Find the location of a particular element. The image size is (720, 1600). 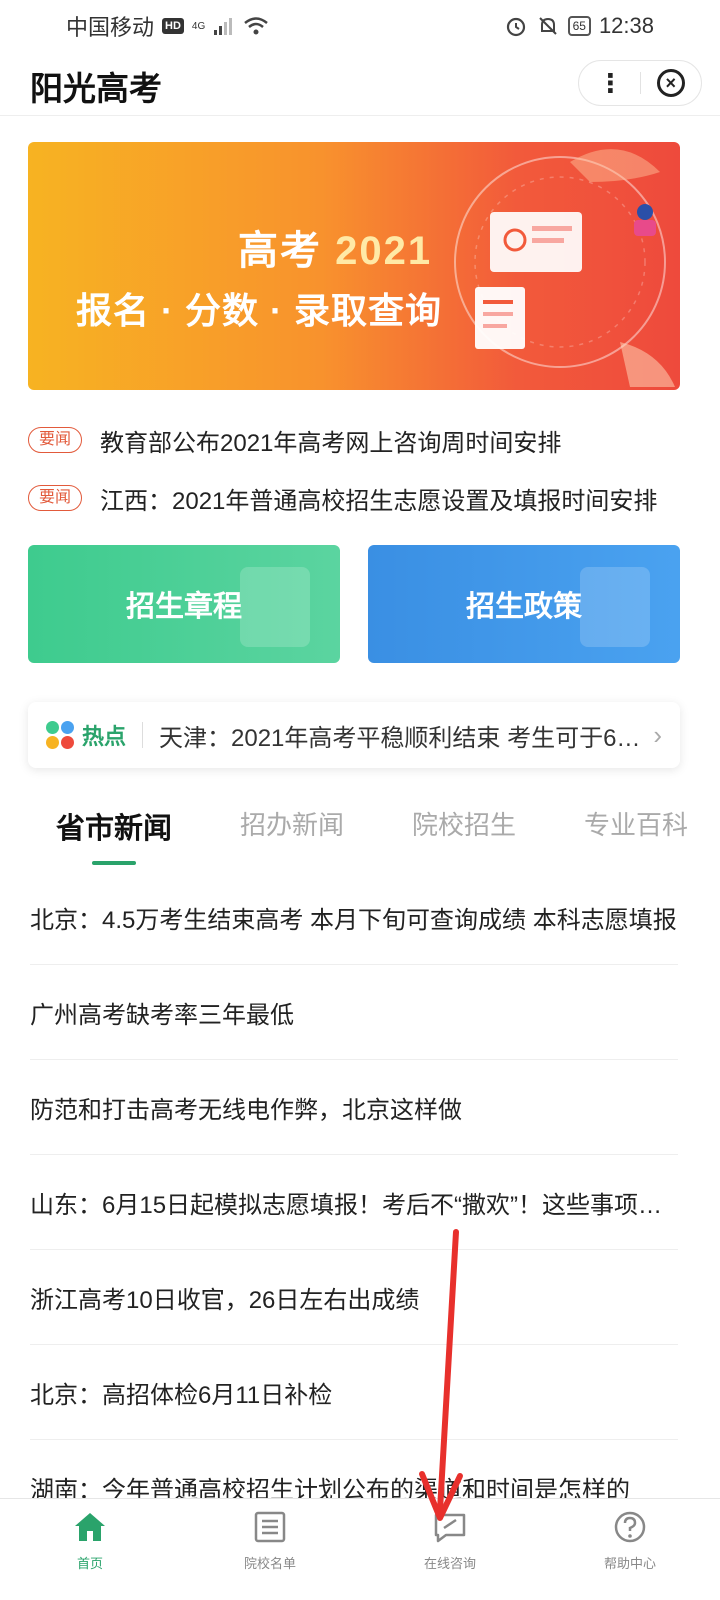

clock: 12:38 is located at coordinates (626, 25).